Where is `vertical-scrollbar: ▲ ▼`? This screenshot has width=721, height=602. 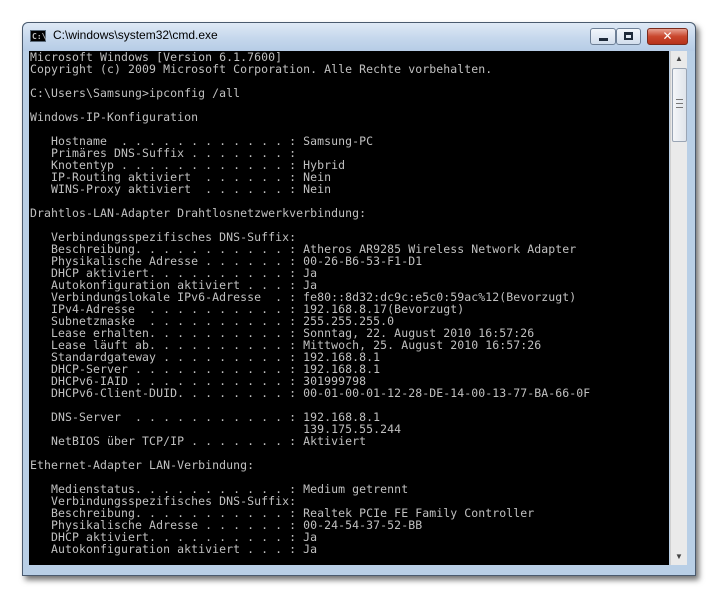 vertical-scrollbar: ▲ ▼ is located at coordinates (678, 308).